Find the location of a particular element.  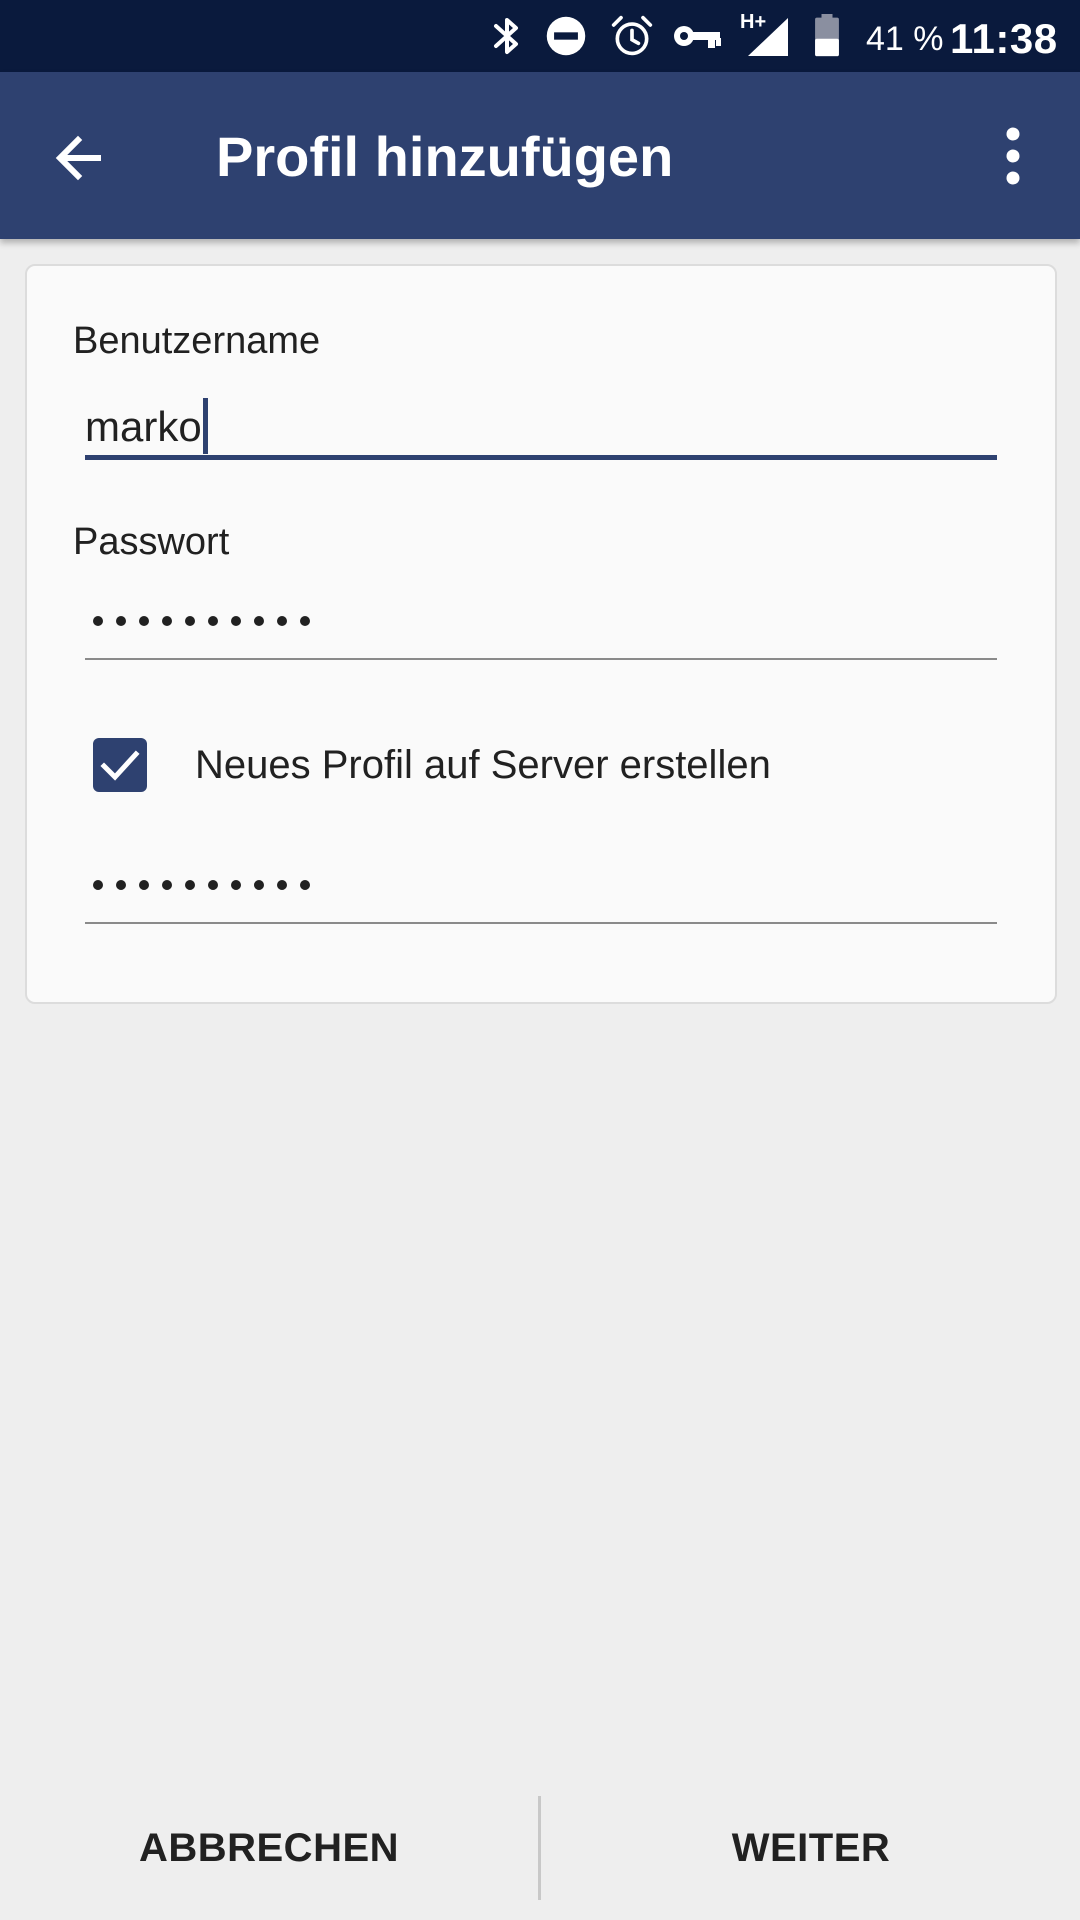

cancel-button: ABBRECHEN is located at coordinates (269, 1848).